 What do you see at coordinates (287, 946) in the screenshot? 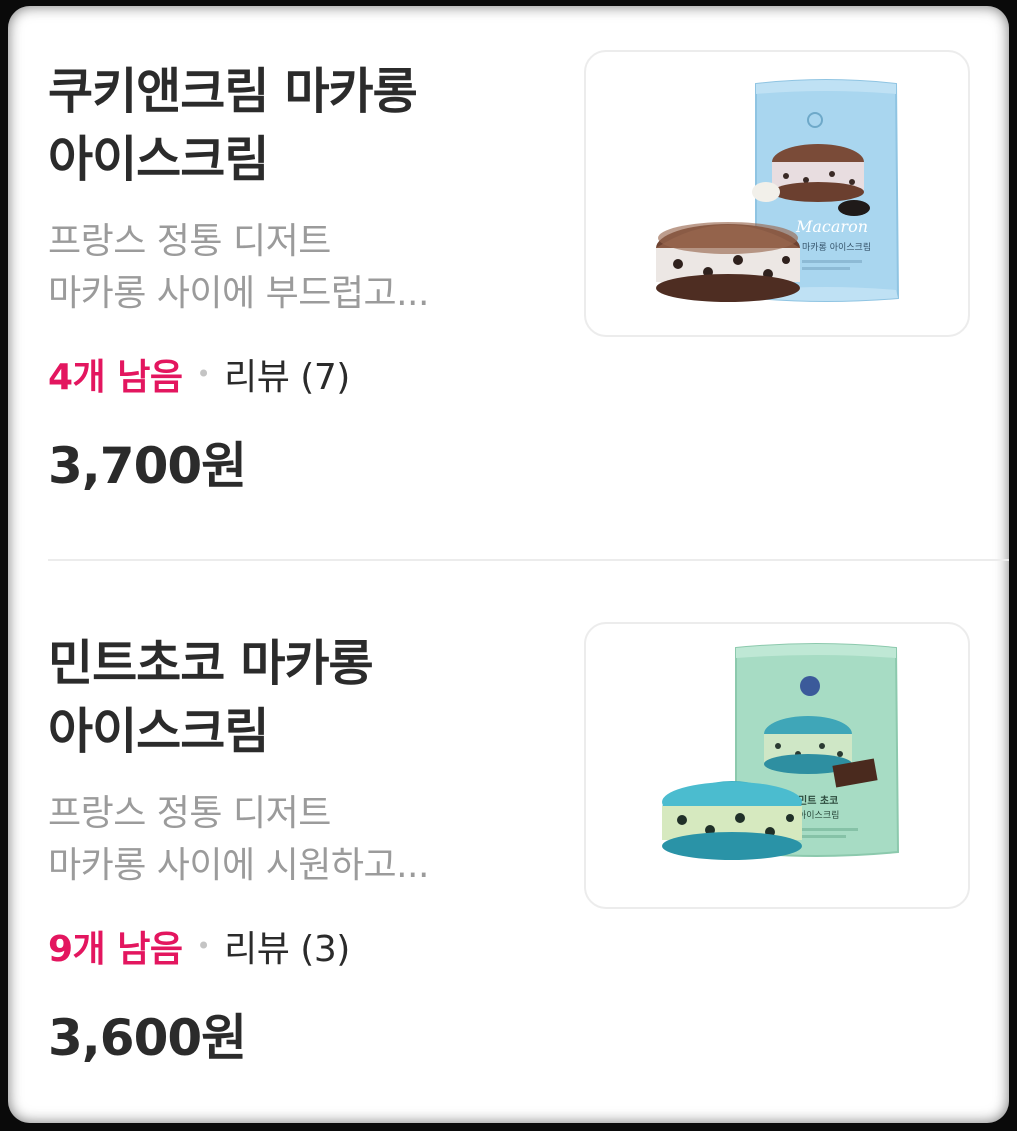
I see `review-count-link: 리뷰 (3)` at bounding box center [287, 946].